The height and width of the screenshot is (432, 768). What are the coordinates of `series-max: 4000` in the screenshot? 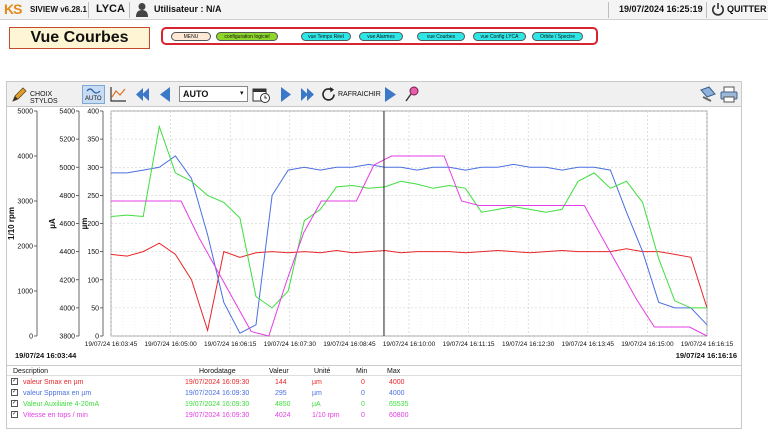 It's located at (397, 393).